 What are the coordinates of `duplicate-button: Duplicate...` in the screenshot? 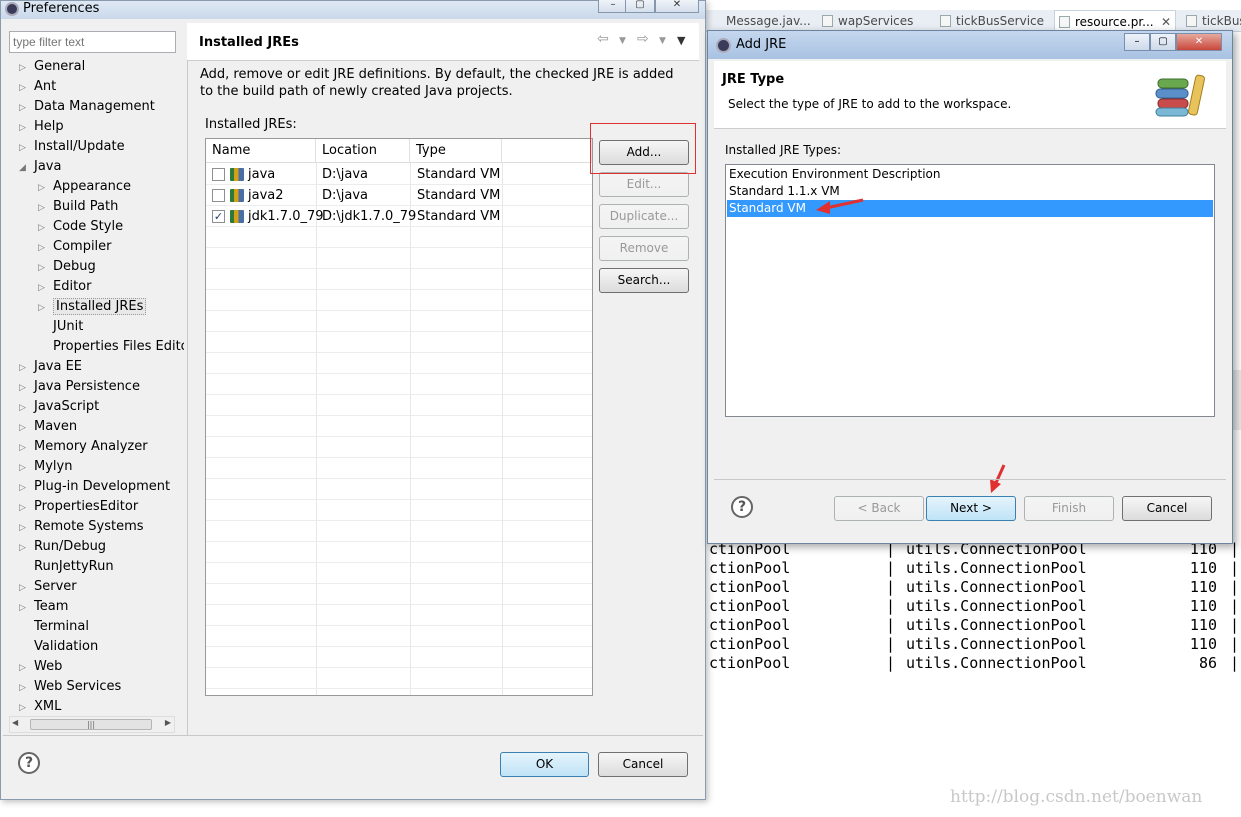 It's located at (644, 216).